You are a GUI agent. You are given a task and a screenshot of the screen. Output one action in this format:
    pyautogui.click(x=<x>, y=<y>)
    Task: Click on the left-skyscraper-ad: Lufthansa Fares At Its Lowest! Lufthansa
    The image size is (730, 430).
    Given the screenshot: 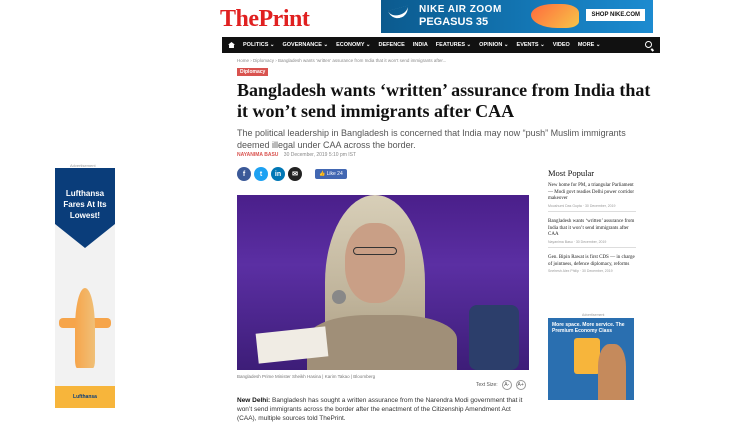 What is the action you would take?
    pyautogui.click(x=85, y=288)
    